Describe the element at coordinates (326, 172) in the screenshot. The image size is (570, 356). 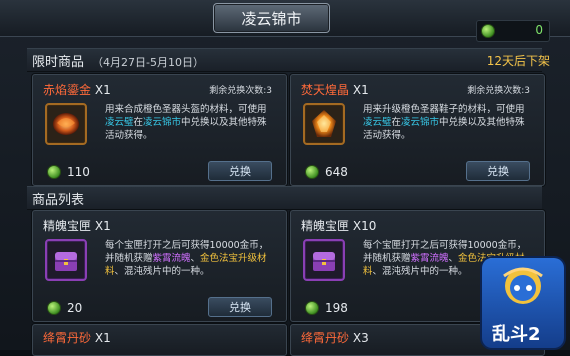
I see `item-price: 648` at that location.